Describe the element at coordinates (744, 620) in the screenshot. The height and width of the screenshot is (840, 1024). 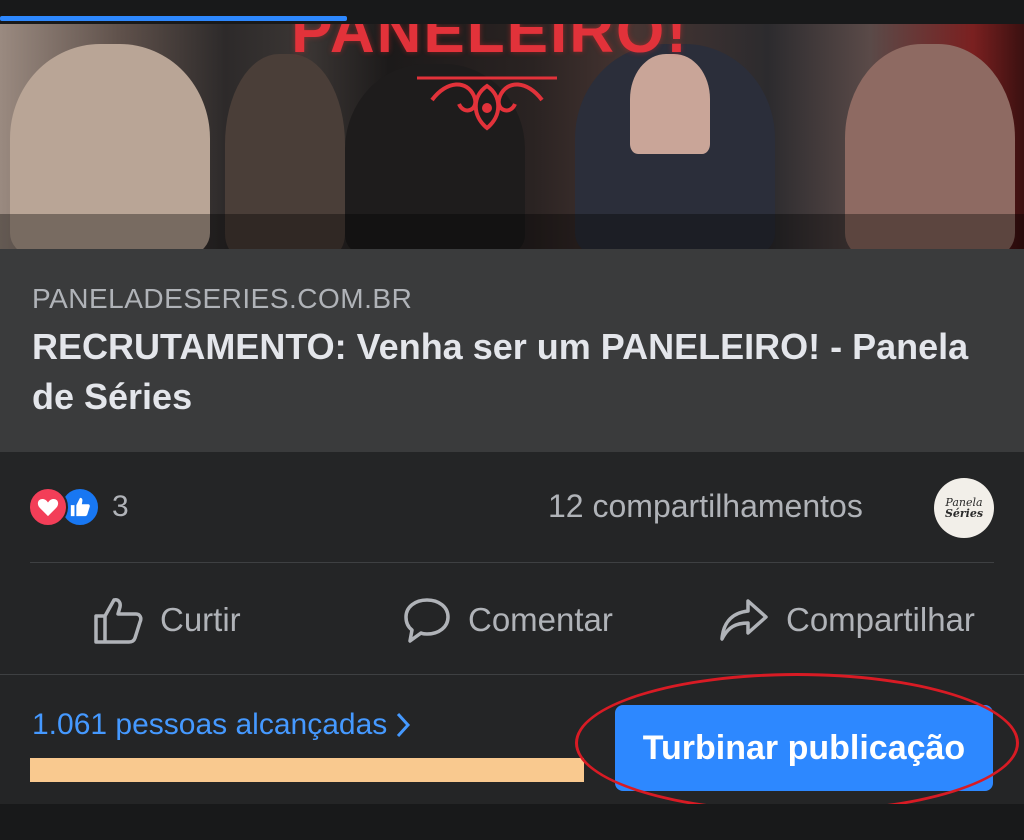
I see `share-arrow-icon` at that location.